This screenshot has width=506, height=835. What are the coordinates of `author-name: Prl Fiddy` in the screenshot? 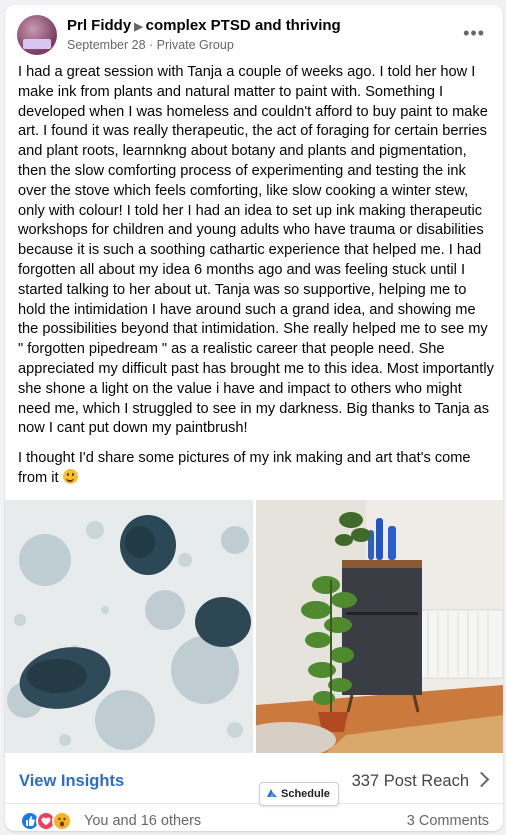 It's located at (99, 25).